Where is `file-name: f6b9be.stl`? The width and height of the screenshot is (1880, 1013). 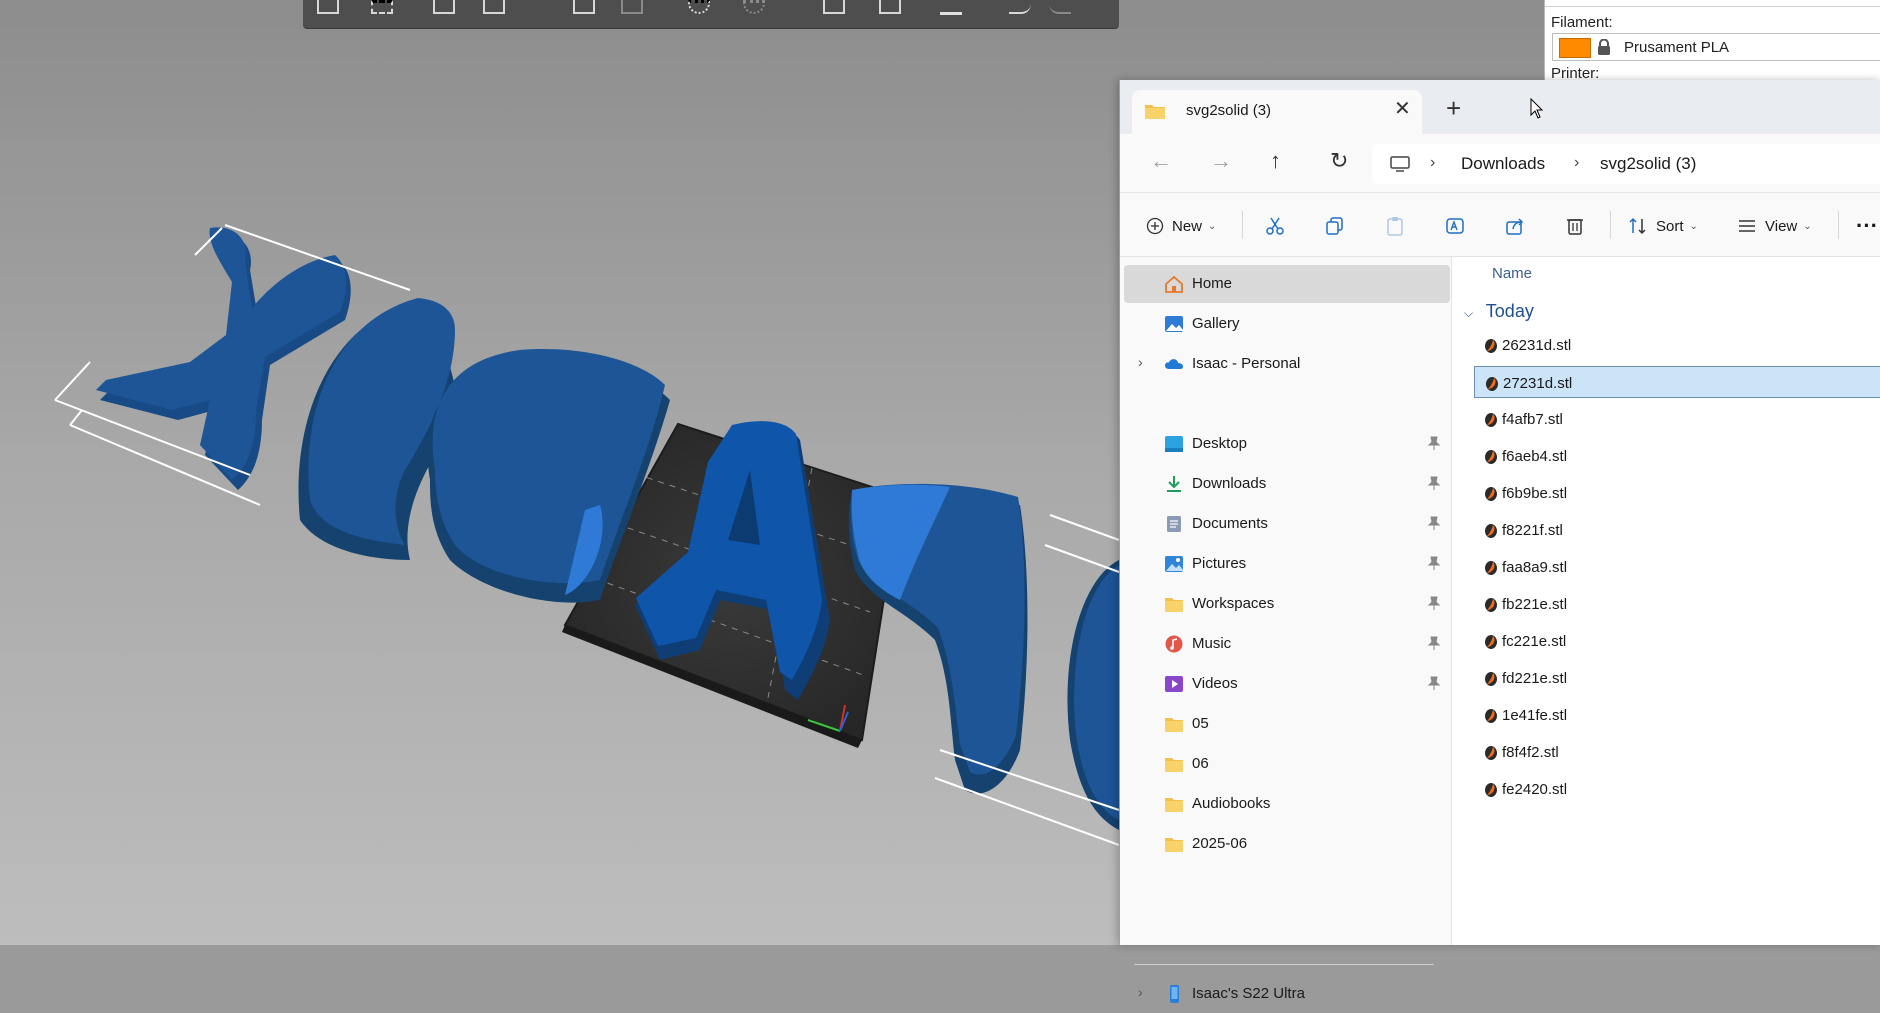
file-name: f6b9be.stl is located at coordinates (1535, 493).